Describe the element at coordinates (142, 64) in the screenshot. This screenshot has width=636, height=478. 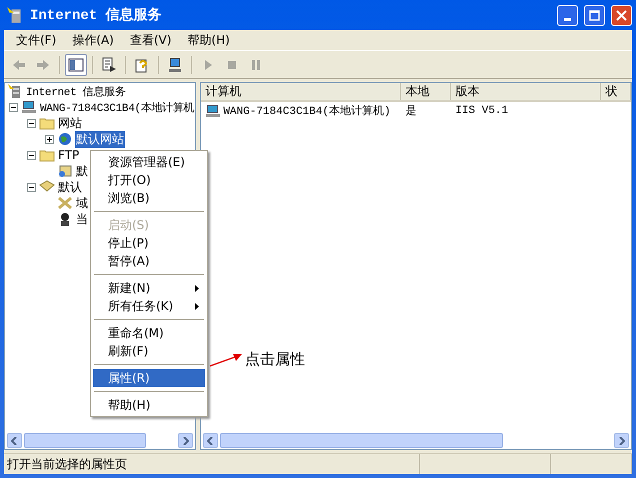
I see `help-icon` at that location.